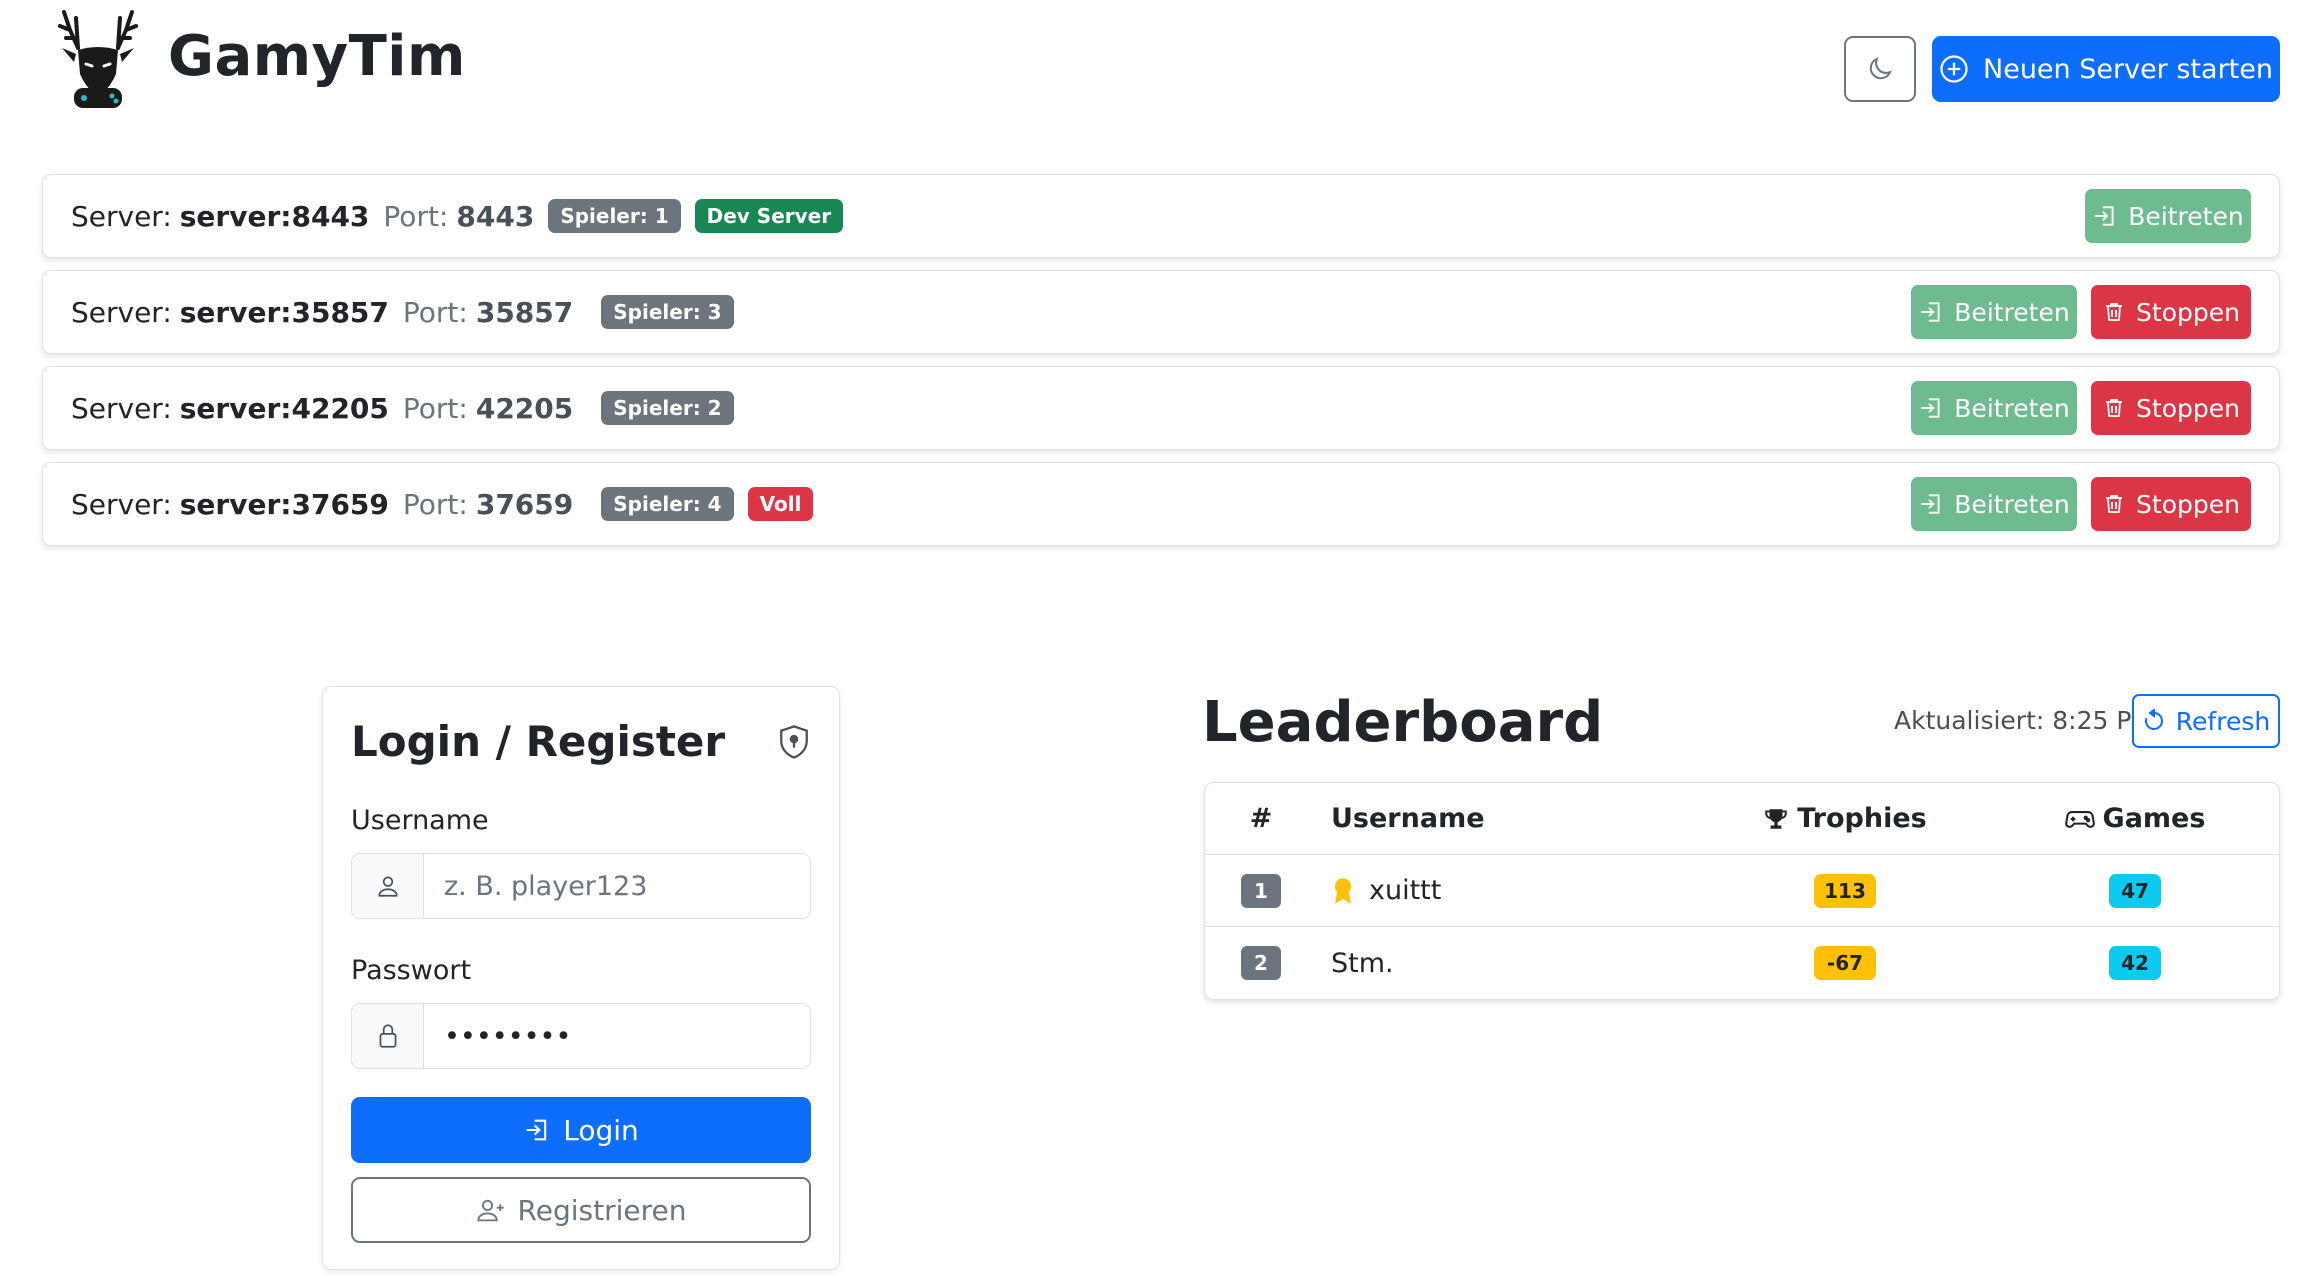 The image size is (2318, 1276). I want to click on person-icon, so click(388, 886).